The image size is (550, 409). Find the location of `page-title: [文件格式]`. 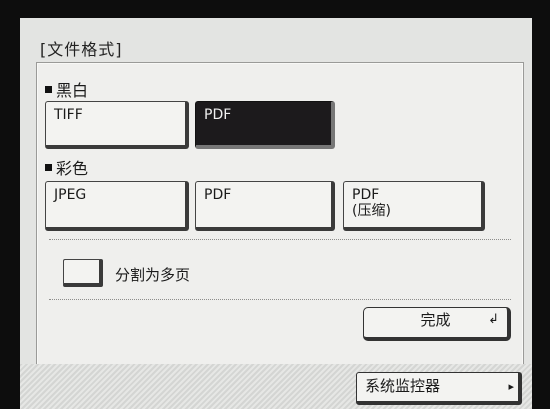

page-title: [文件格式] is located at coordinates (81, 49).